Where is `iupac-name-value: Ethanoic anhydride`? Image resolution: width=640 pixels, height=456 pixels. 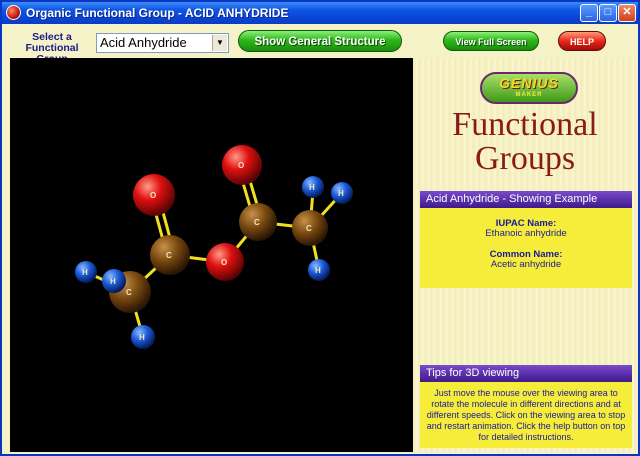
iupac-name-value: Ethanoic anhydride is located at coordinates (526, 233).